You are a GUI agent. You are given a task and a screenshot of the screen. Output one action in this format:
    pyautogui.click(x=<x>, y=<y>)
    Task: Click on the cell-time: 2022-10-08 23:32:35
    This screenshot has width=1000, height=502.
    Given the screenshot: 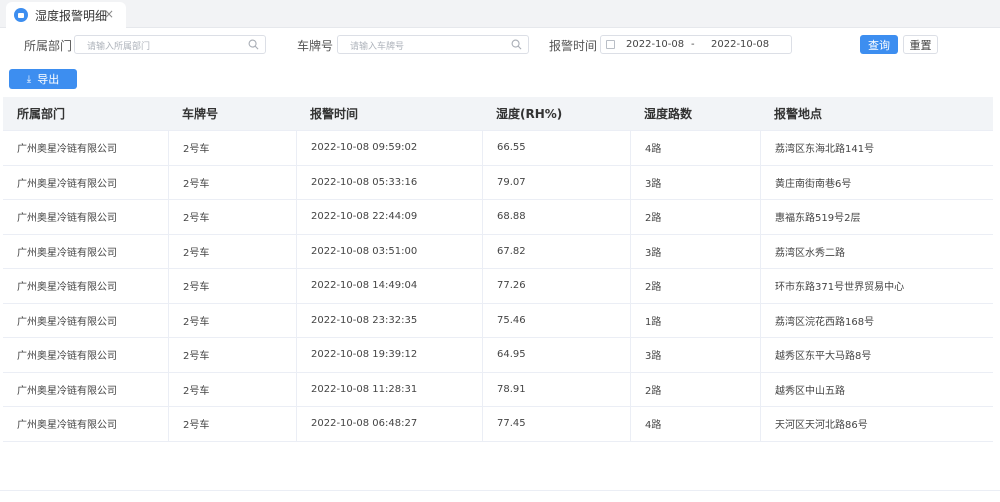 What is the action you would take?
    pyautogui.click(x=389, y=320)
    